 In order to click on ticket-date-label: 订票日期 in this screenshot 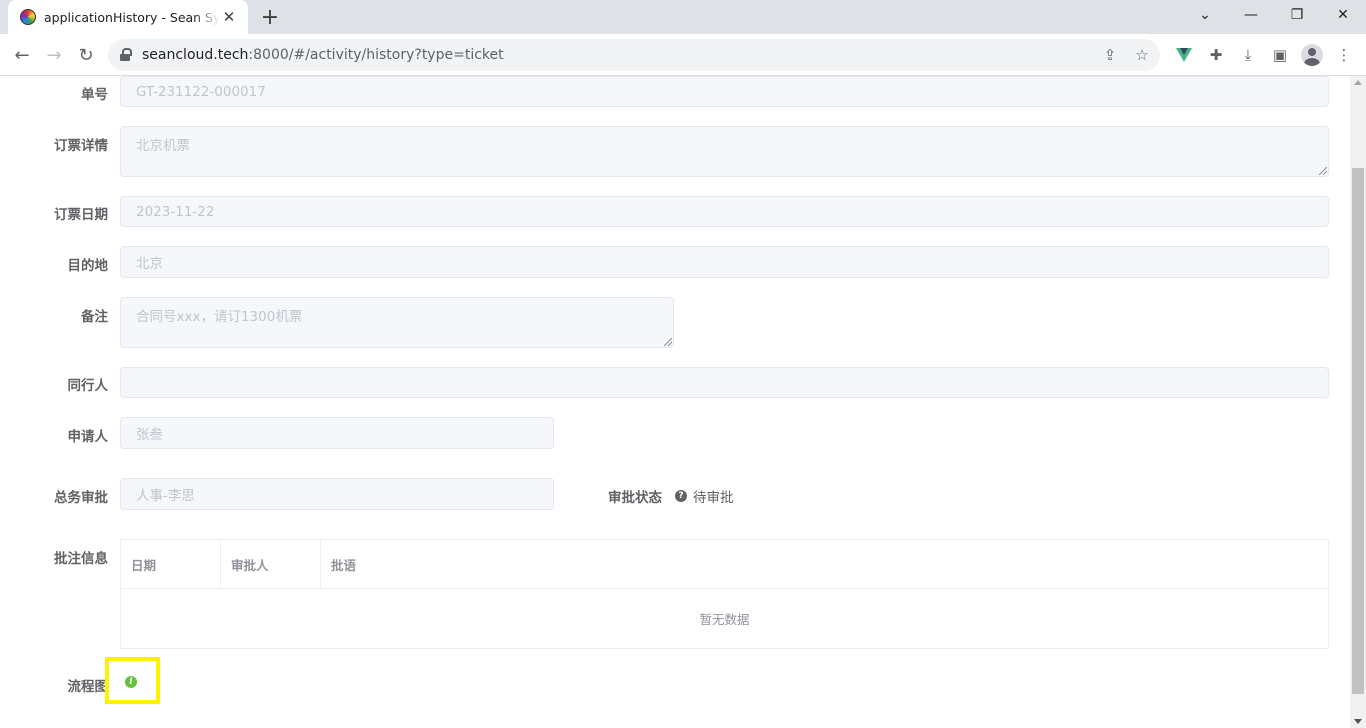, I will do `click(81, 215)`.